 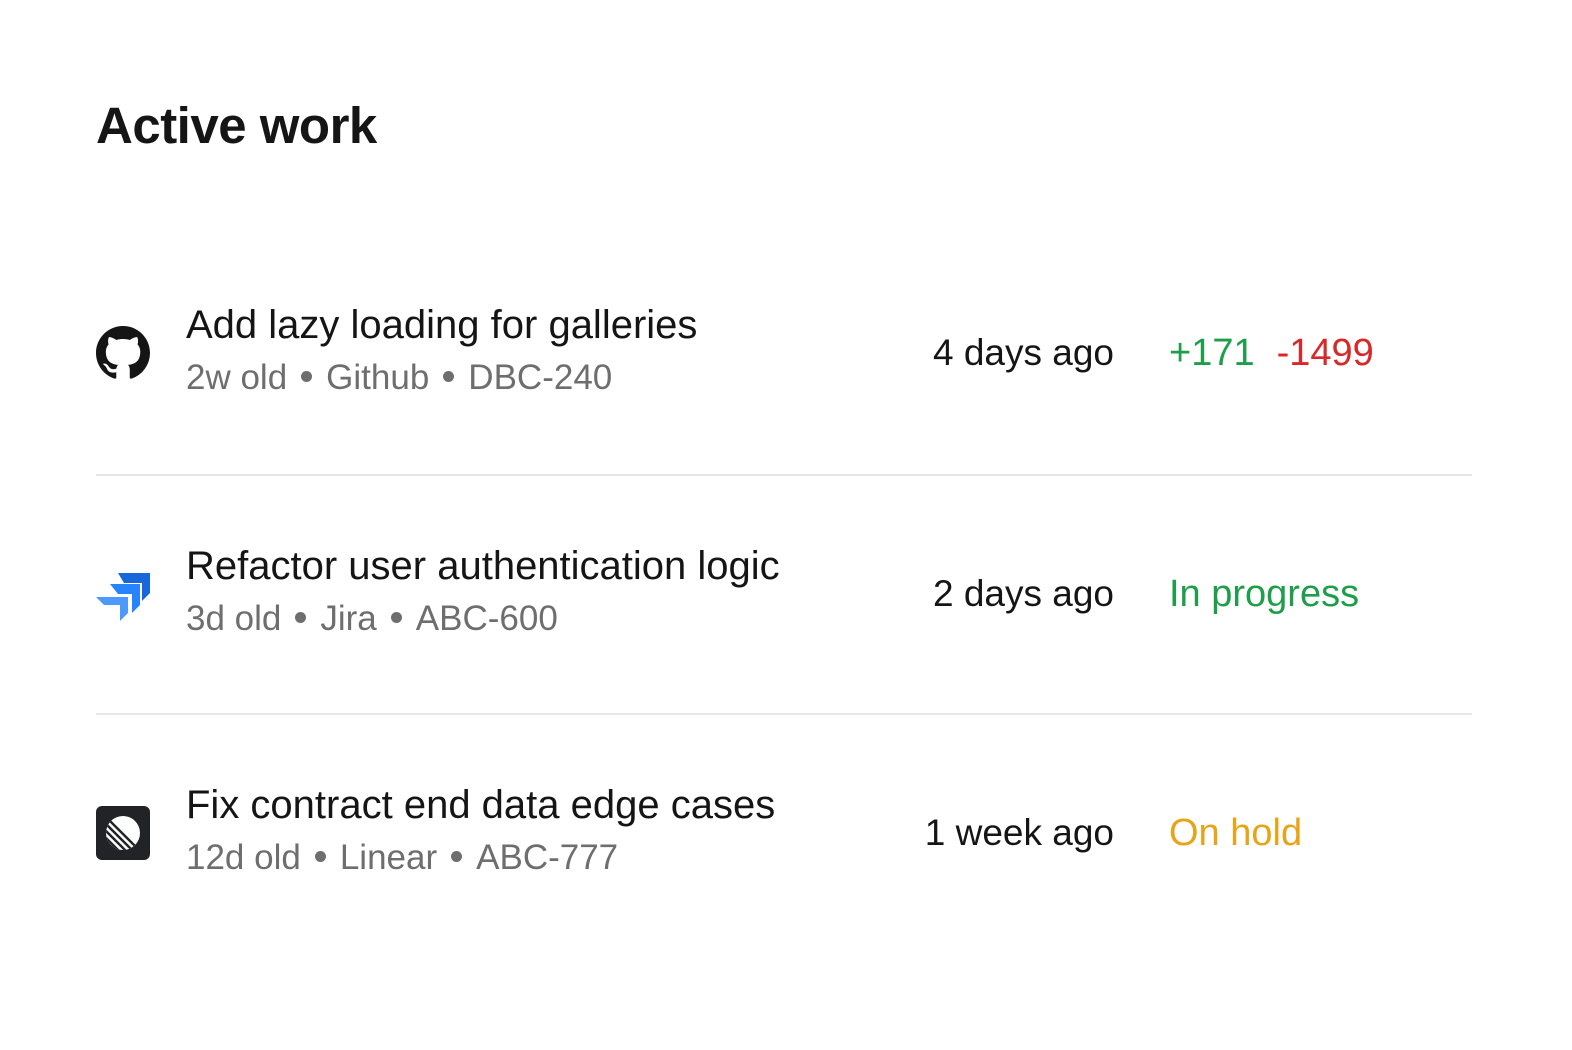 I want to click on work-item-age: 12d old, so click(x=243, y=857).